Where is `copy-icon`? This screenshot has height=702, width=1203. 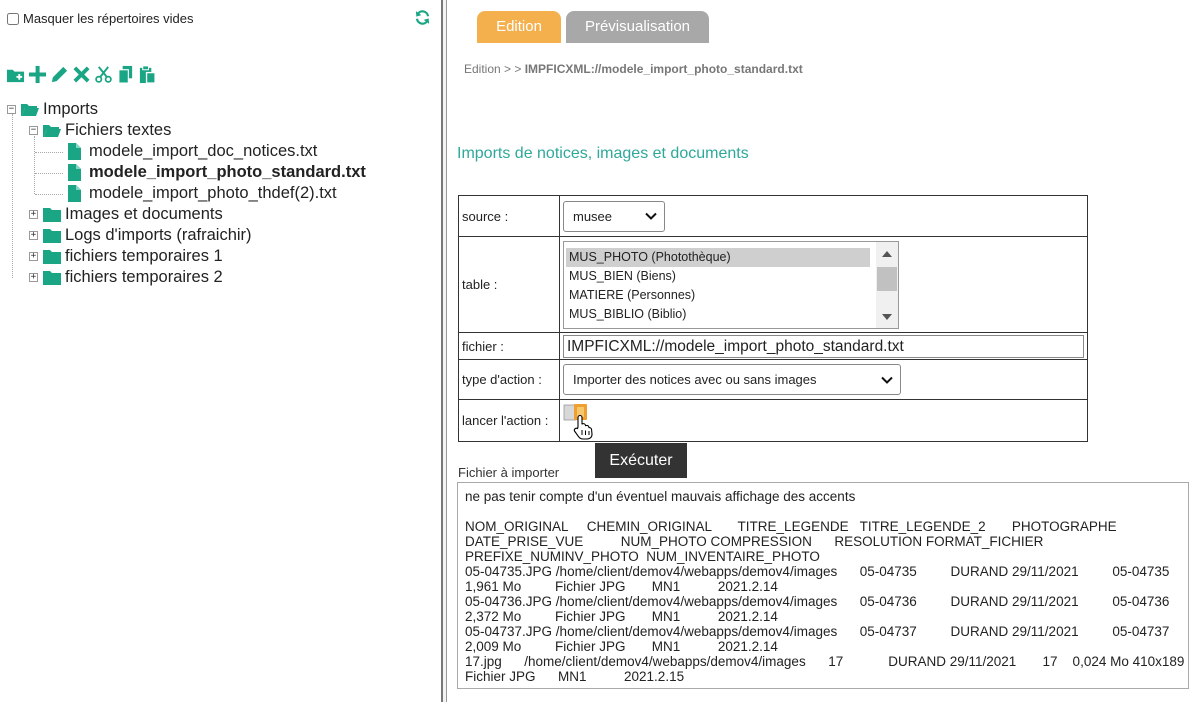
copy-icon is located at coordinates (125, 74).